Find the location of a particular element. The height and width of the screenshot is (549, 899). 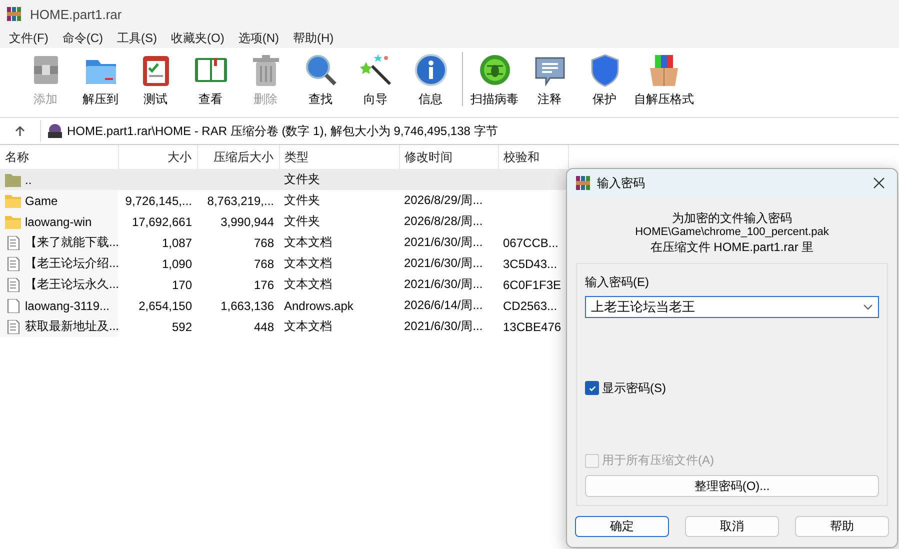

checkbox-label: 显示密码(S) is located at coordinates (634, 388).